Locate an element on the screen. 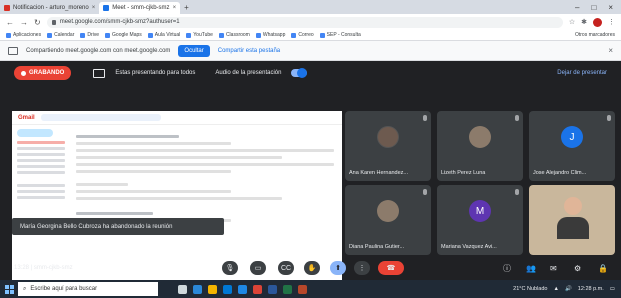  leave-call-button: ☎ is located at coordinates (391, 268).